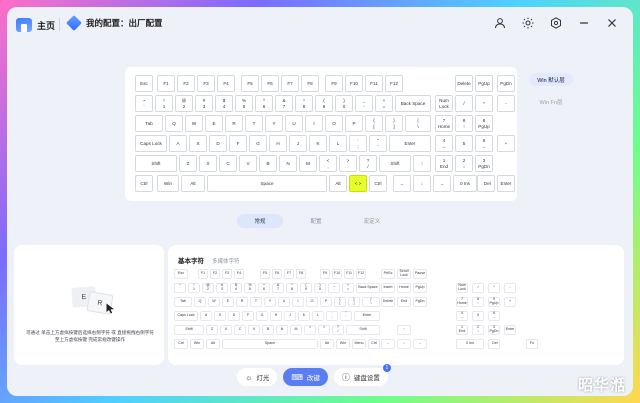 This screenshot has height=403, width=640. Describe the element at coordinates (418, 123) in the screenshot. I see `virtual-key: | \` at that location.